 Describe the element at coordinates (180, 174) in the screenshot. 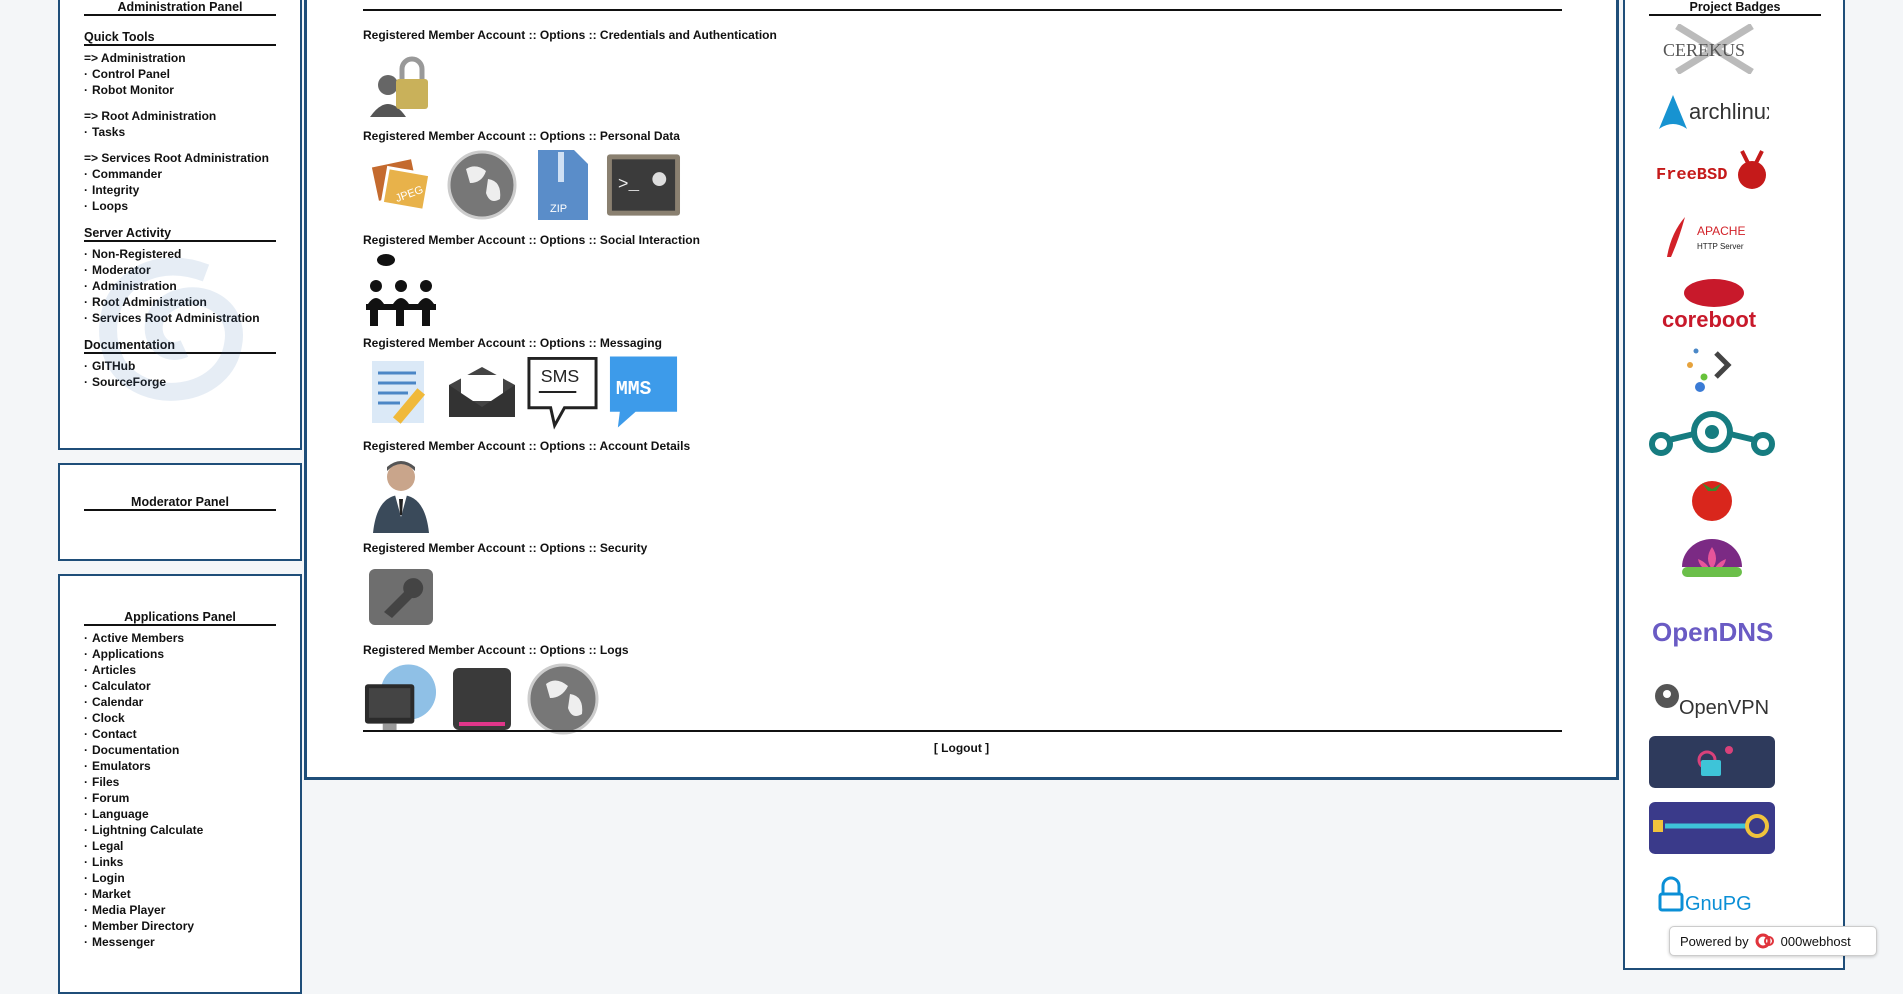

I see `nav-item: · Commander` at that location.